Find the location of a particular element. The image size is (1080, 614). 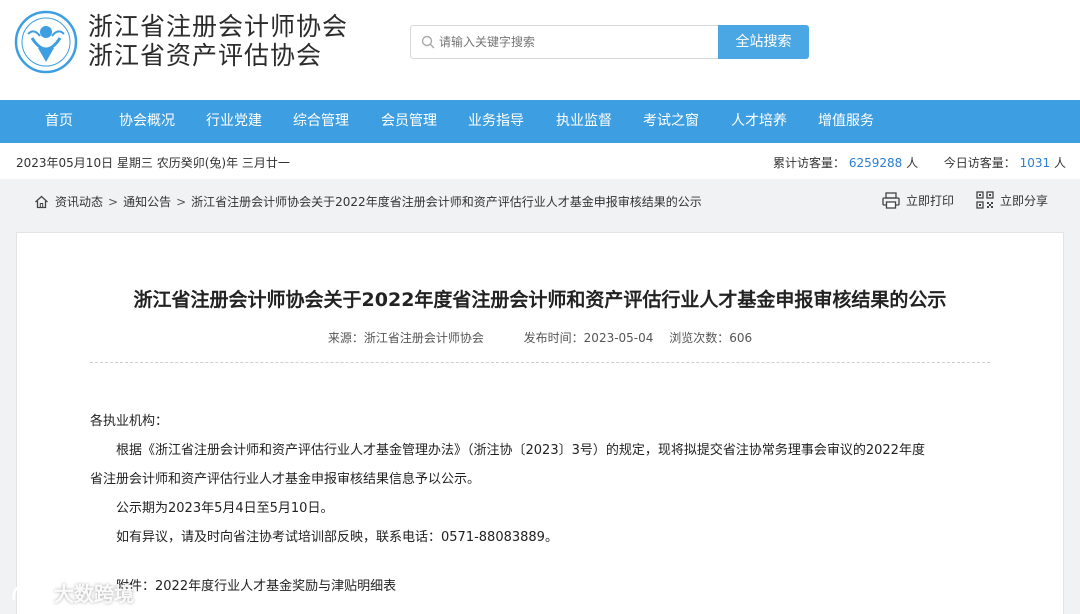

share-button: 立即分享 is located at coordinates (1012, 200).